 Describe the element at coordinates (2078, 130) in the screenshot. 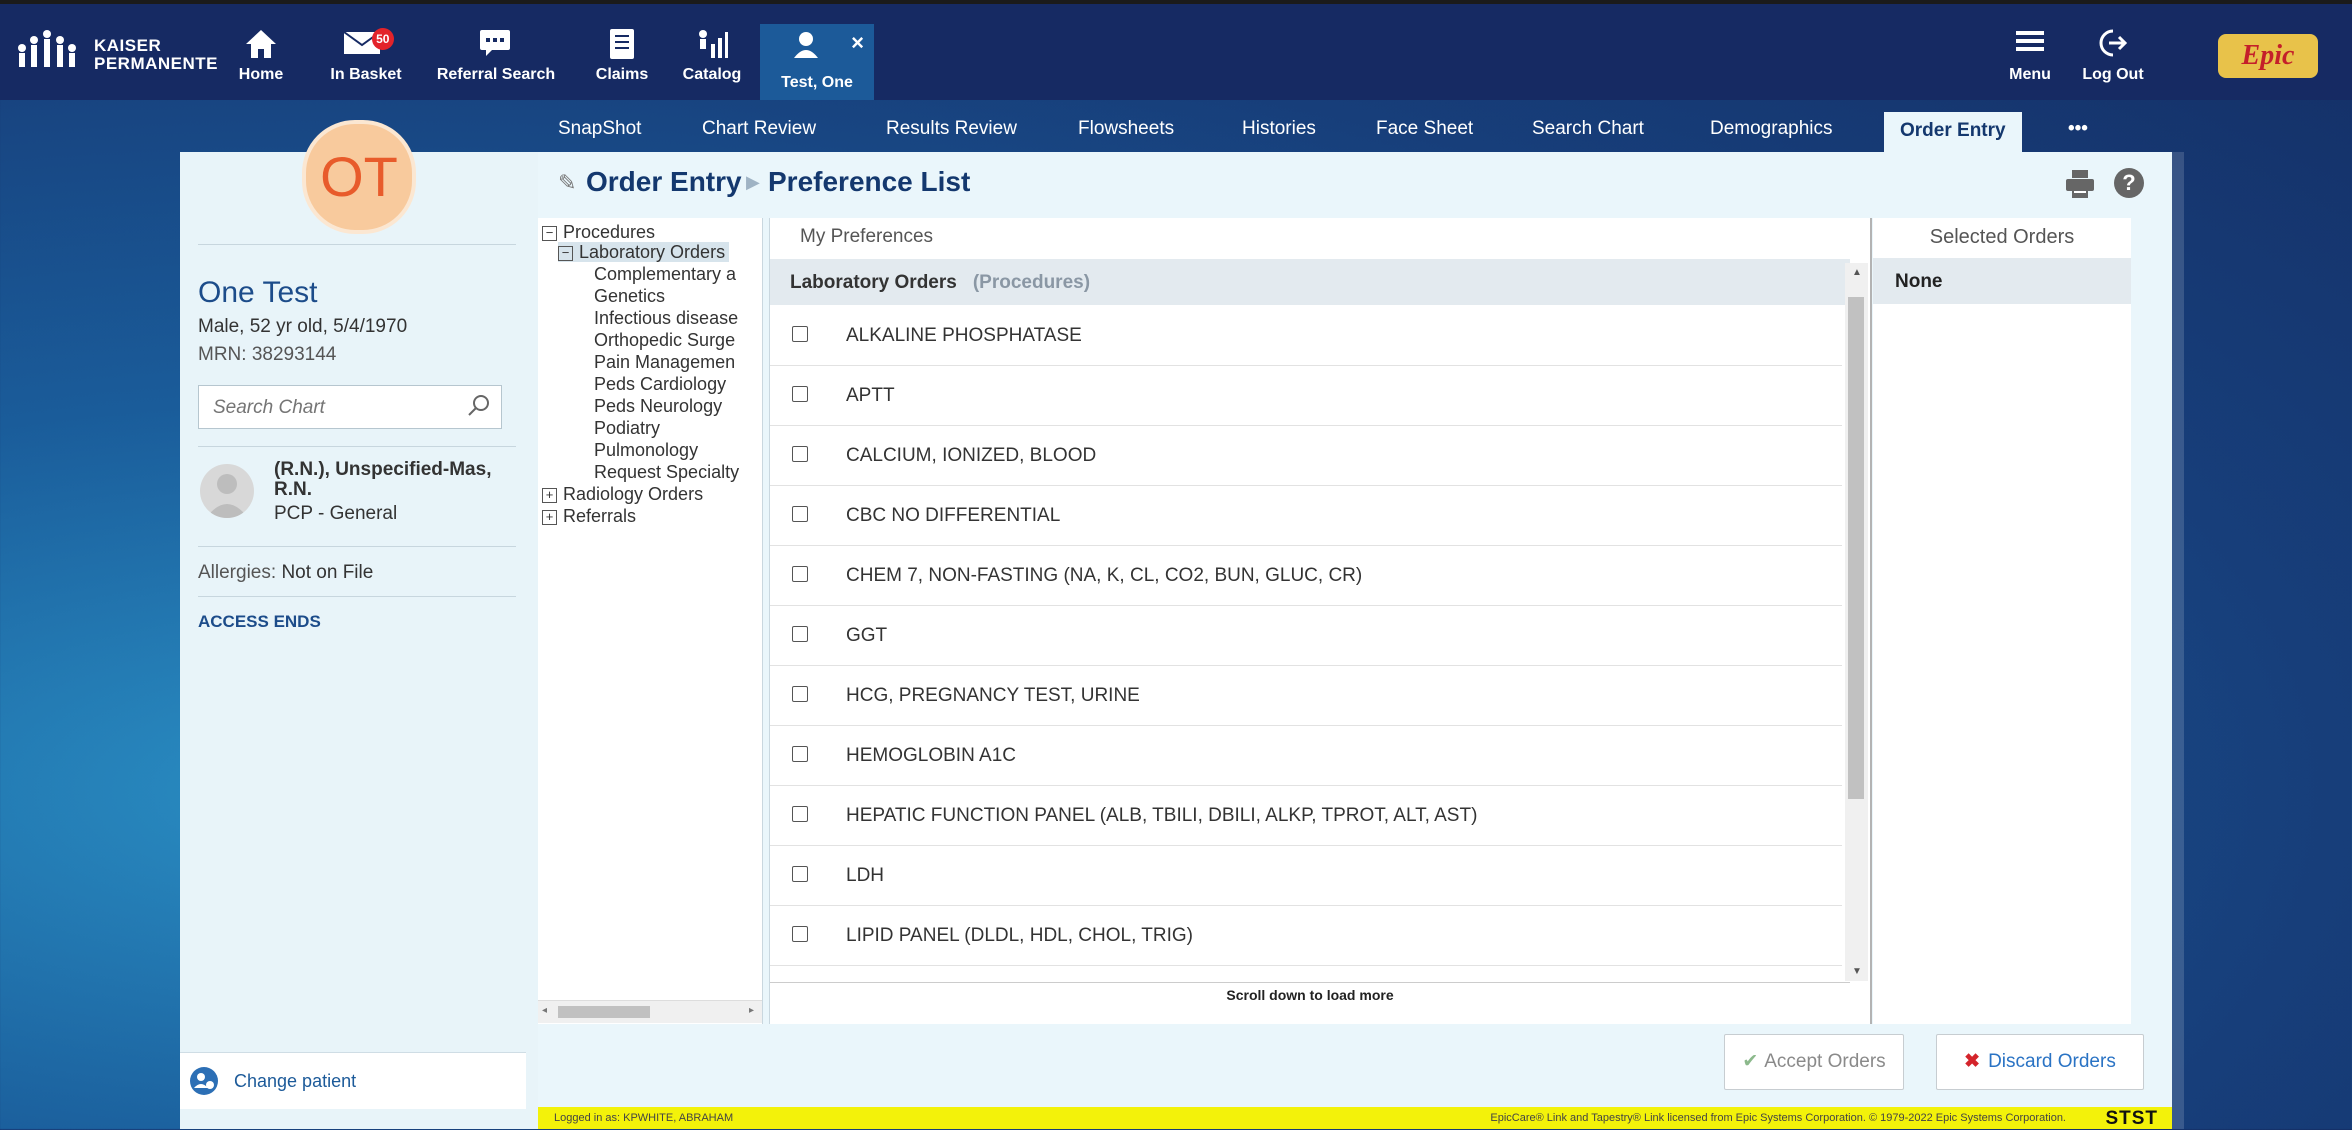

I see `tab-more-activities: •••` at that location.